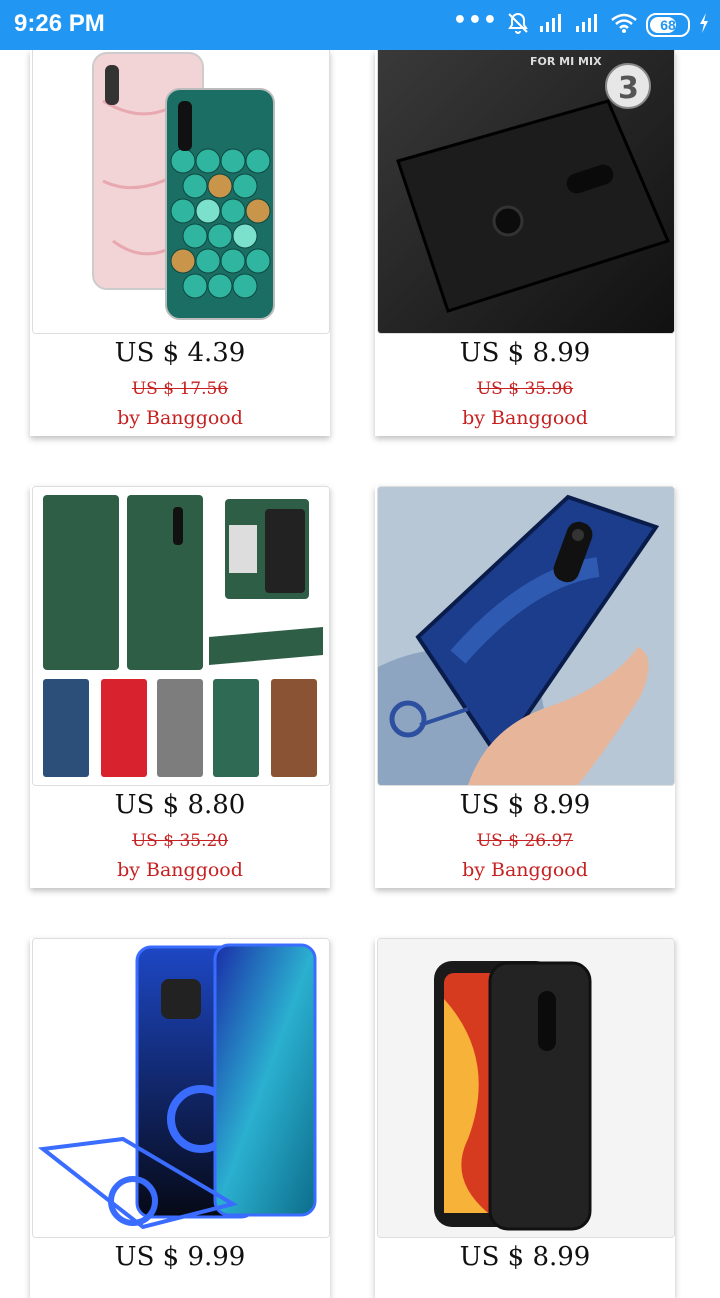 The image size is (720, 1298). I want to click on original-price: US $ 26.97, so click(525, 841).